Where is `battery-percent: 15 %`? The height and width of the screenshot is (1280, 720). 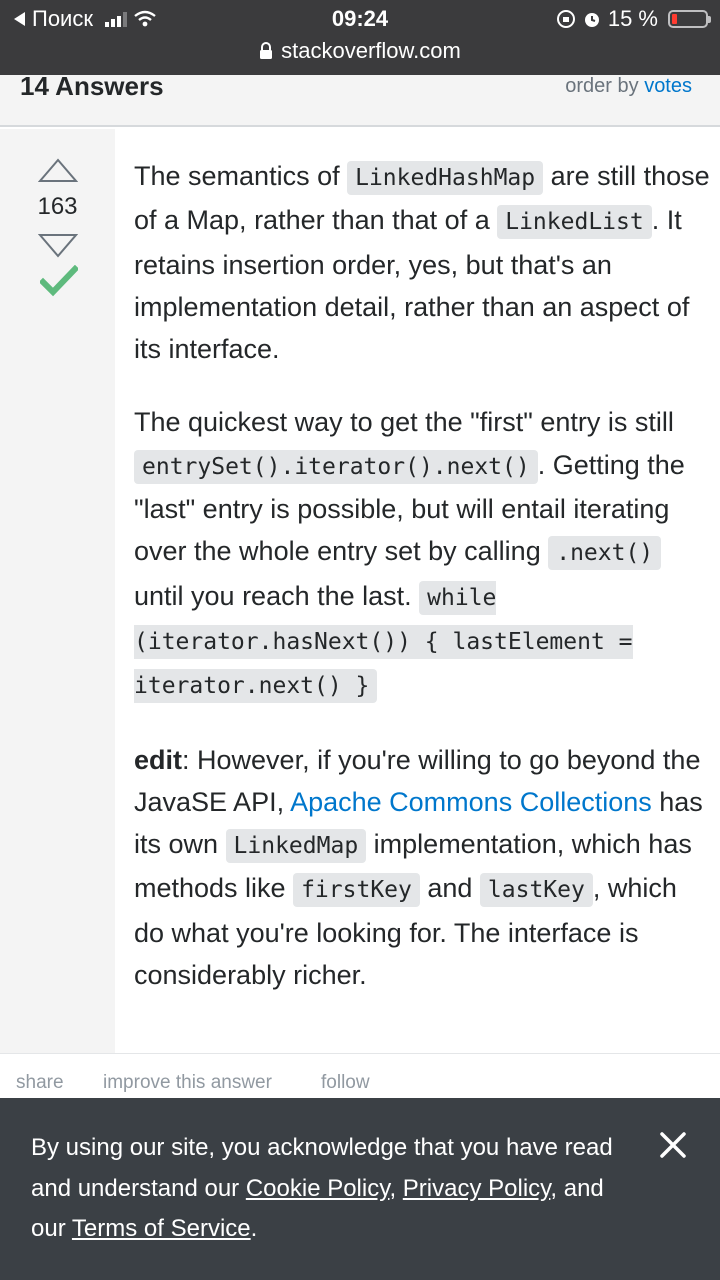 battery-percent: 15 % is located at coordinates (632, 18).